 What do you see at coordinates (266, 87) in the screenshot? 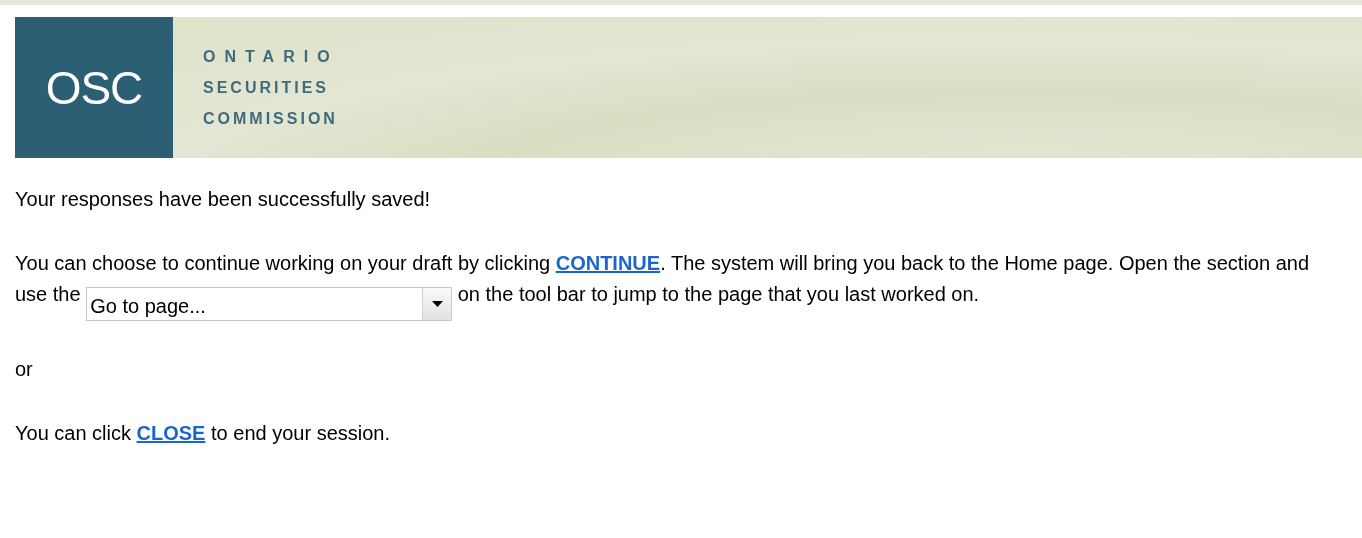
I see `logo-text: SECURITIES` at bounding box center [266, 87].